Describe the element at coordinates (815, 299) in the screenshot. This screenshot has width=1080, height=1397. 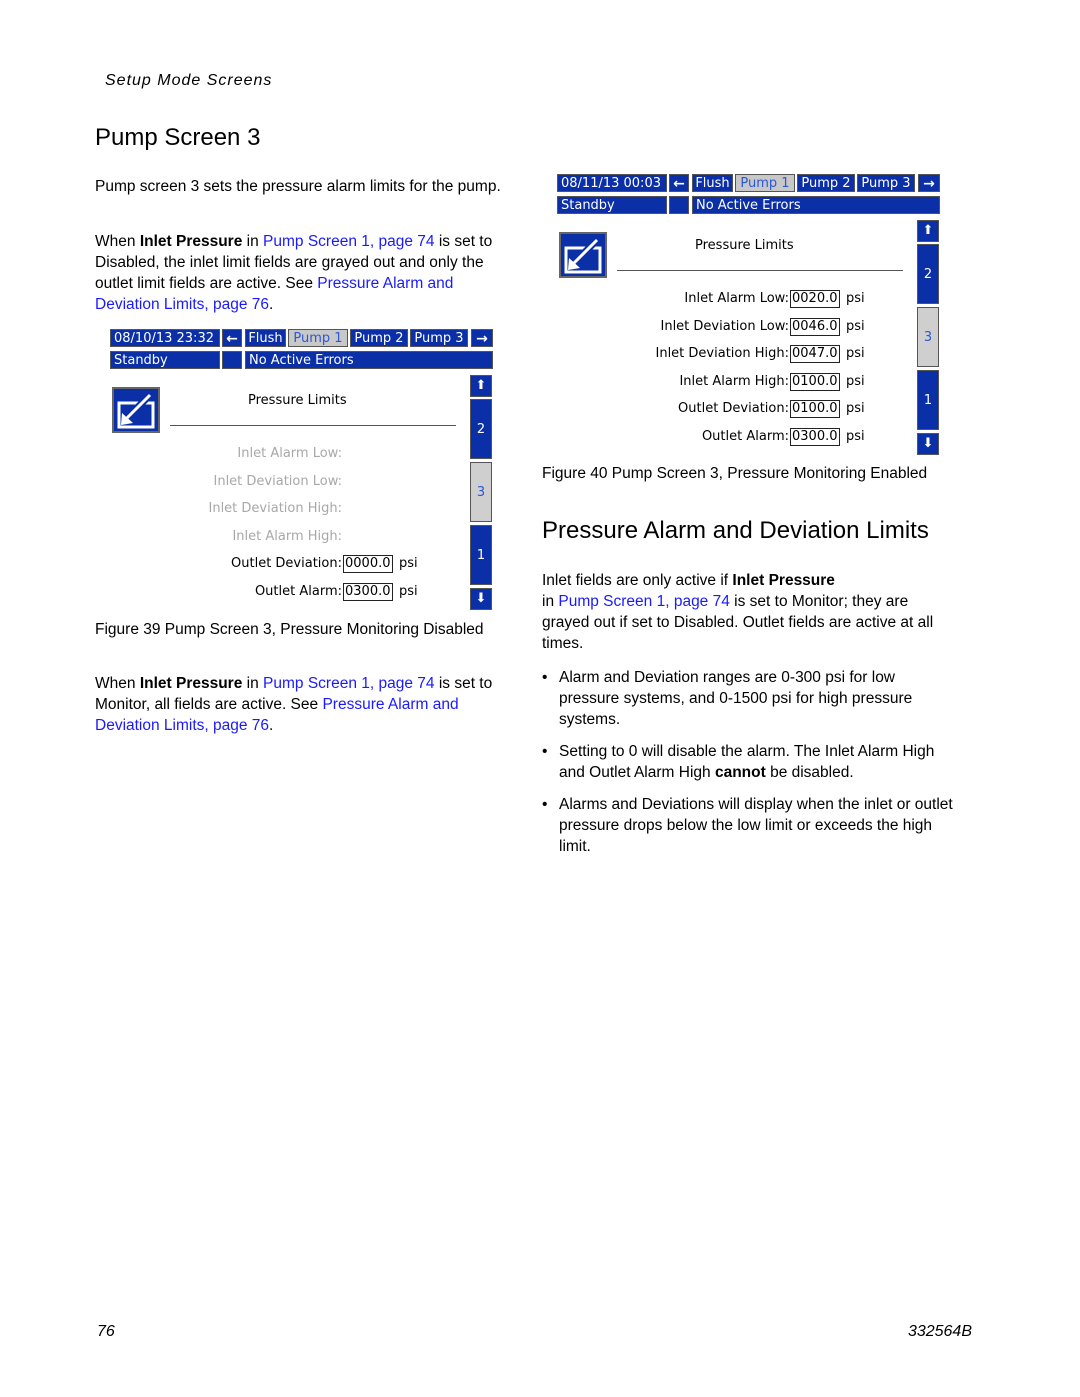
I see `value-input: 0020.0` at that location.